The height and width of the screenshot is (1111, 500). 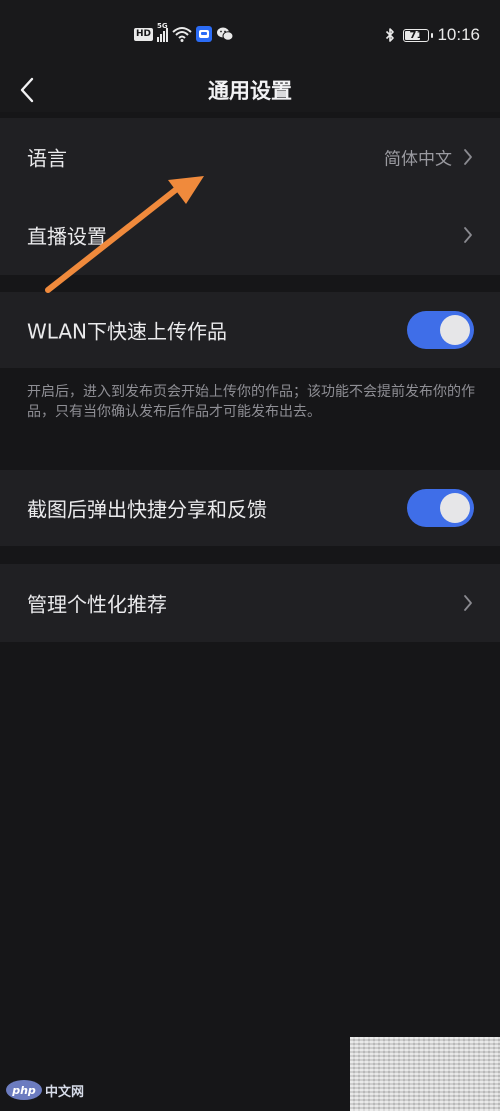 I want to click on status-icons-left: HD 5G, so click(x=184, y=32).